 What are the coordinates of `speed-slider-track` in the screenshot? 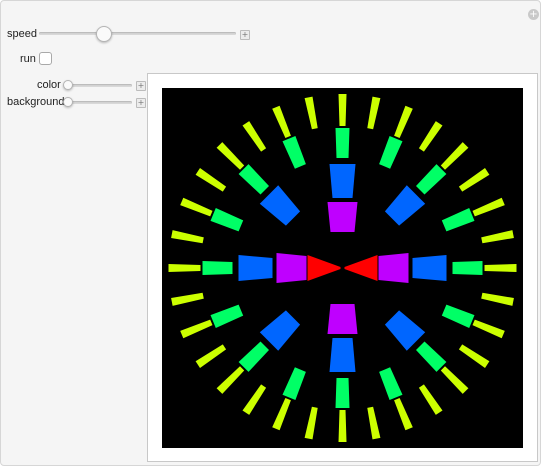 It's located at (137, 33).